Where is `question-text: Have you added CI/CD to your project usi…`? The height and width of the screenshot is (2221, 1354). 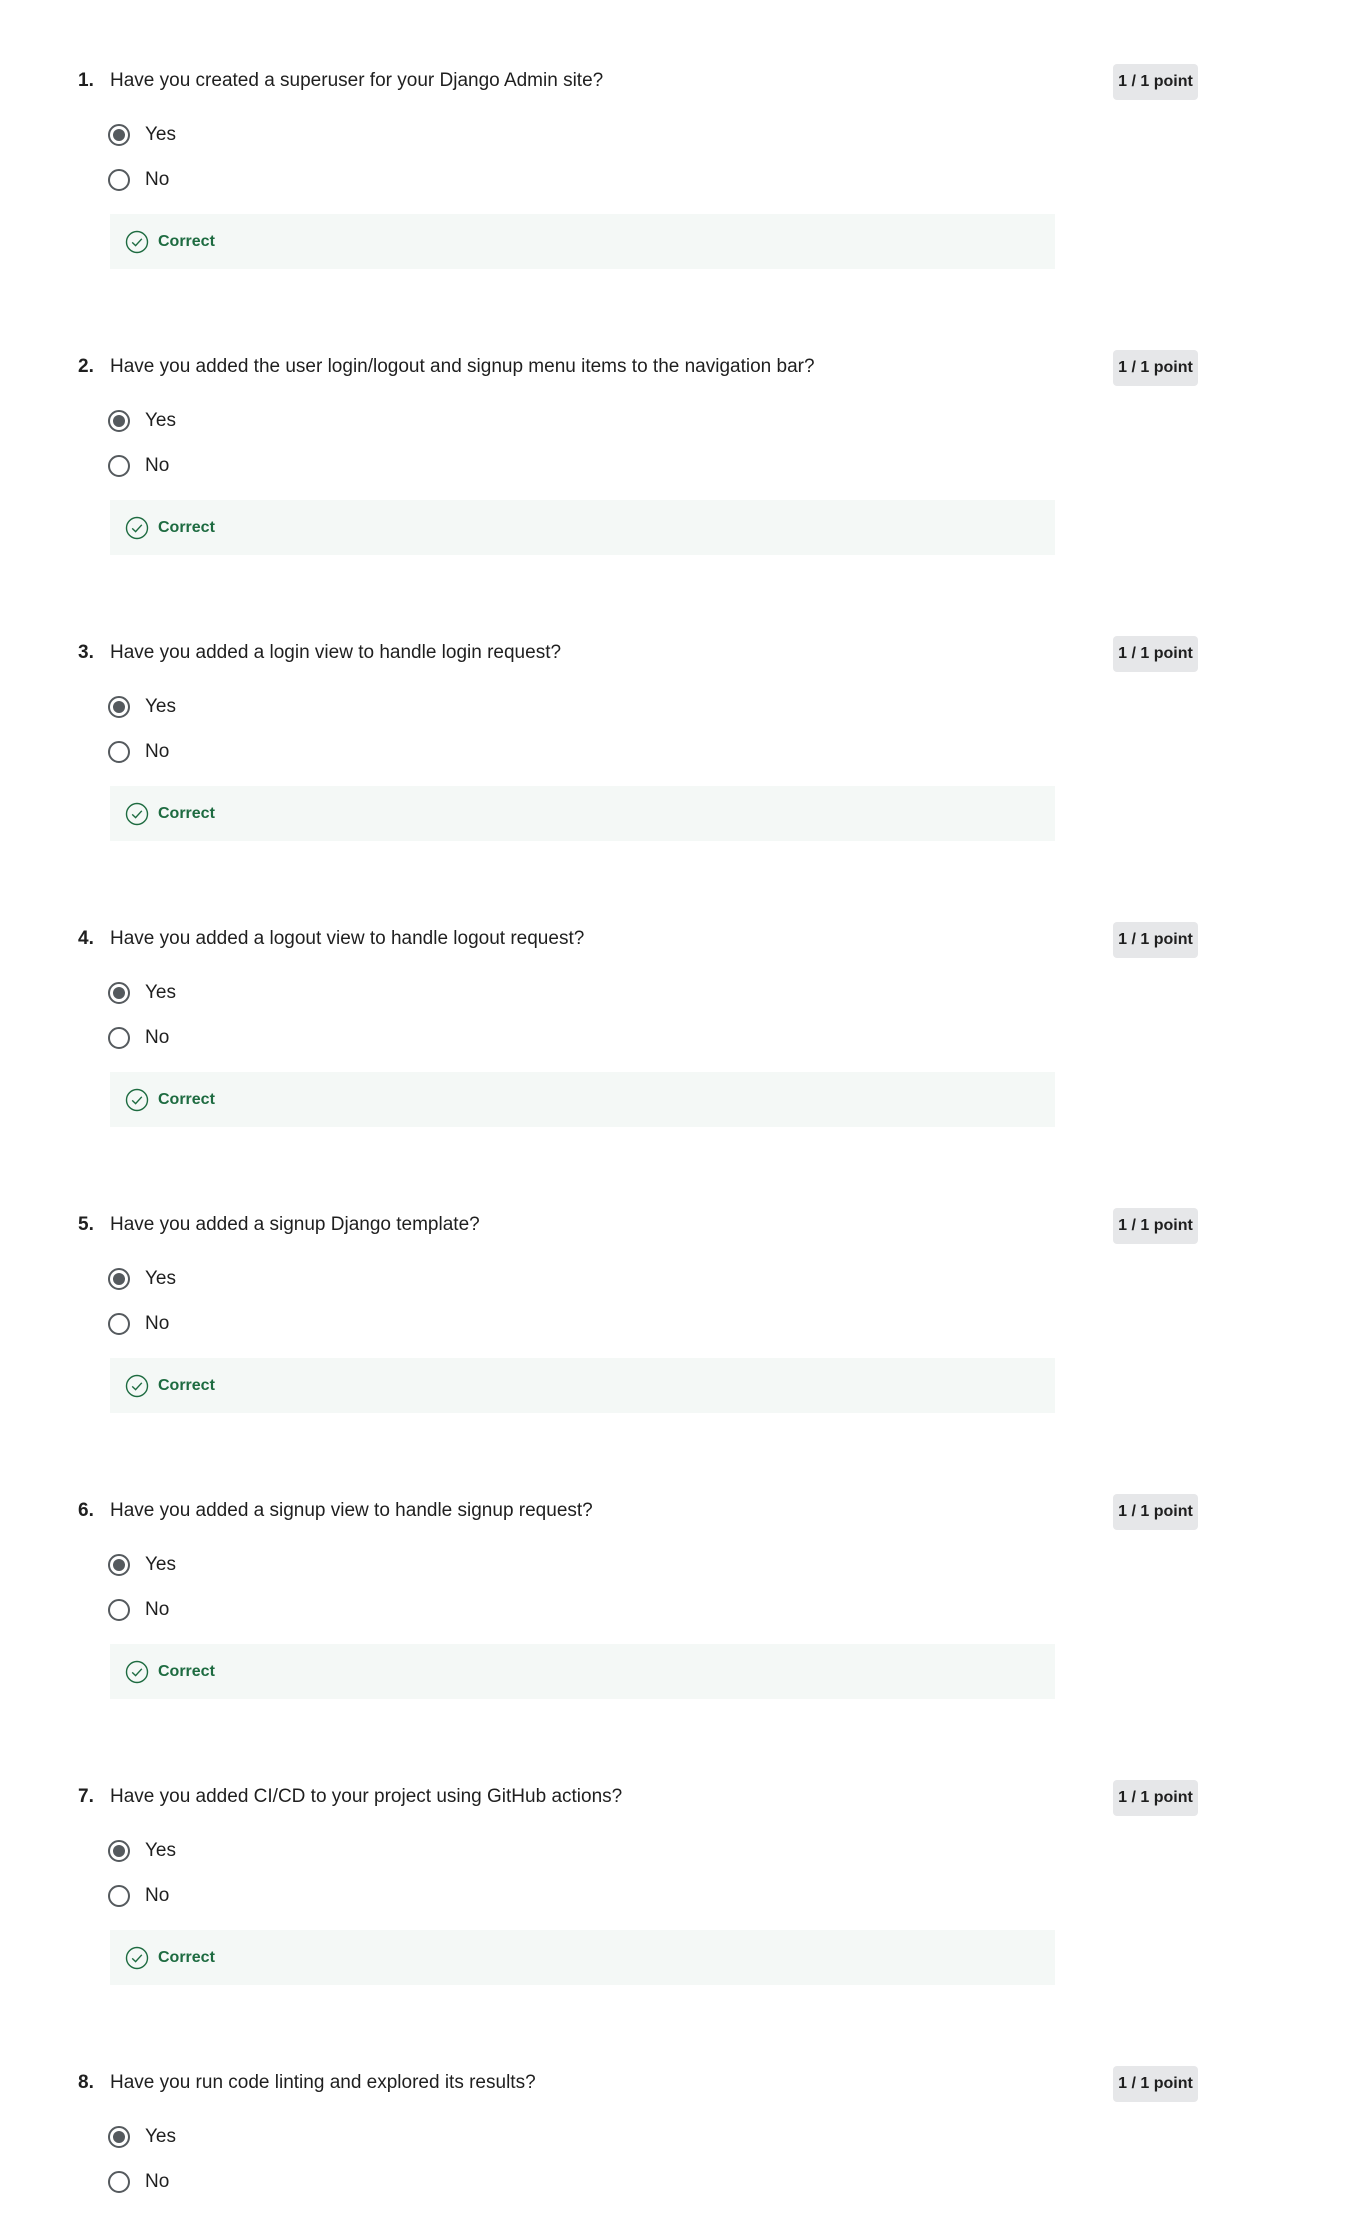
question-text: Have you added CI/CD to your project usi… is located at coordinates (366, 1796).